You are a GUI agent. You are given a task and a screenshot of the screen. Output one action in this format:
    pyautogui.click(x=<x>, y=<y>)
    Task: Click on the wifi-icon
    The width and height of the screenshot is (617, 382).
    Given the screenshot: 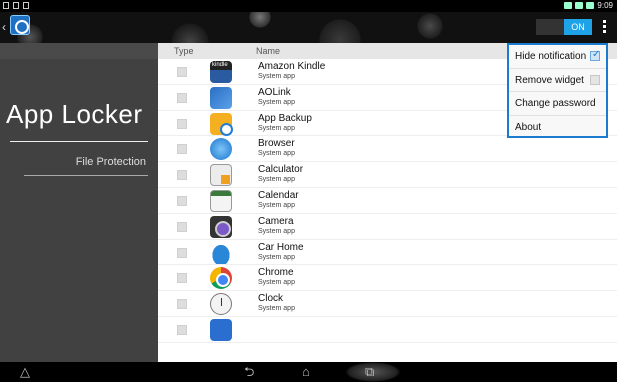 What is the action you would take?
    pyautogui.click(x=579, y=5)
    